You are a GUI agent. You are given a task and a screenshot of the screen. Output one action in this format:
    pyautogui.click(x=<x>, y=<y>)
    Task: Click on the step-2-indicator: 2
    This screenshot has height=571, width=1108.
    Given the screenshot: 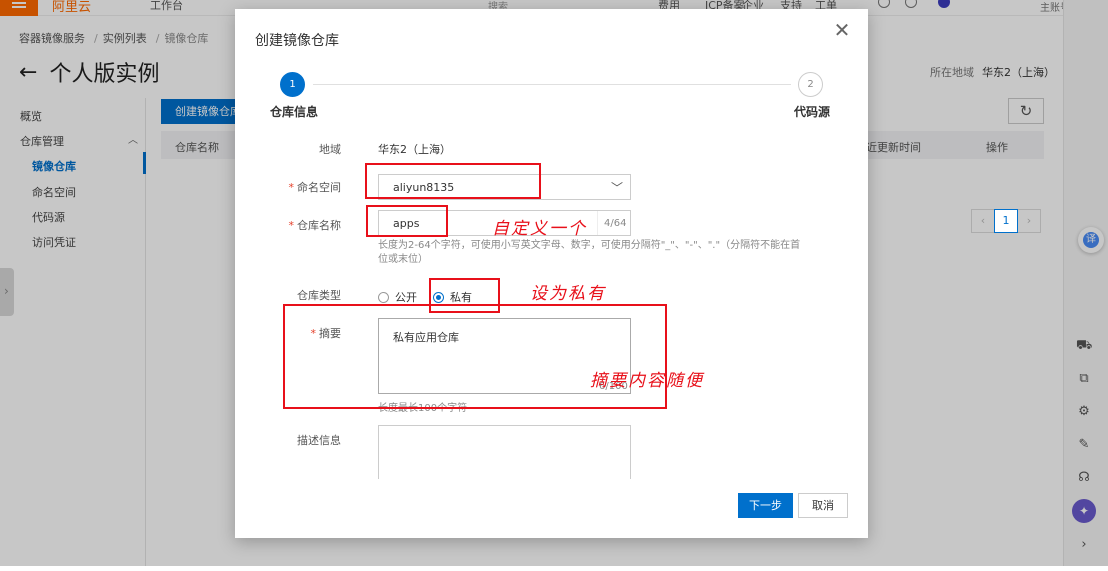 What is the action you would take?
    pyautogui.click(x=810, y=84)
    